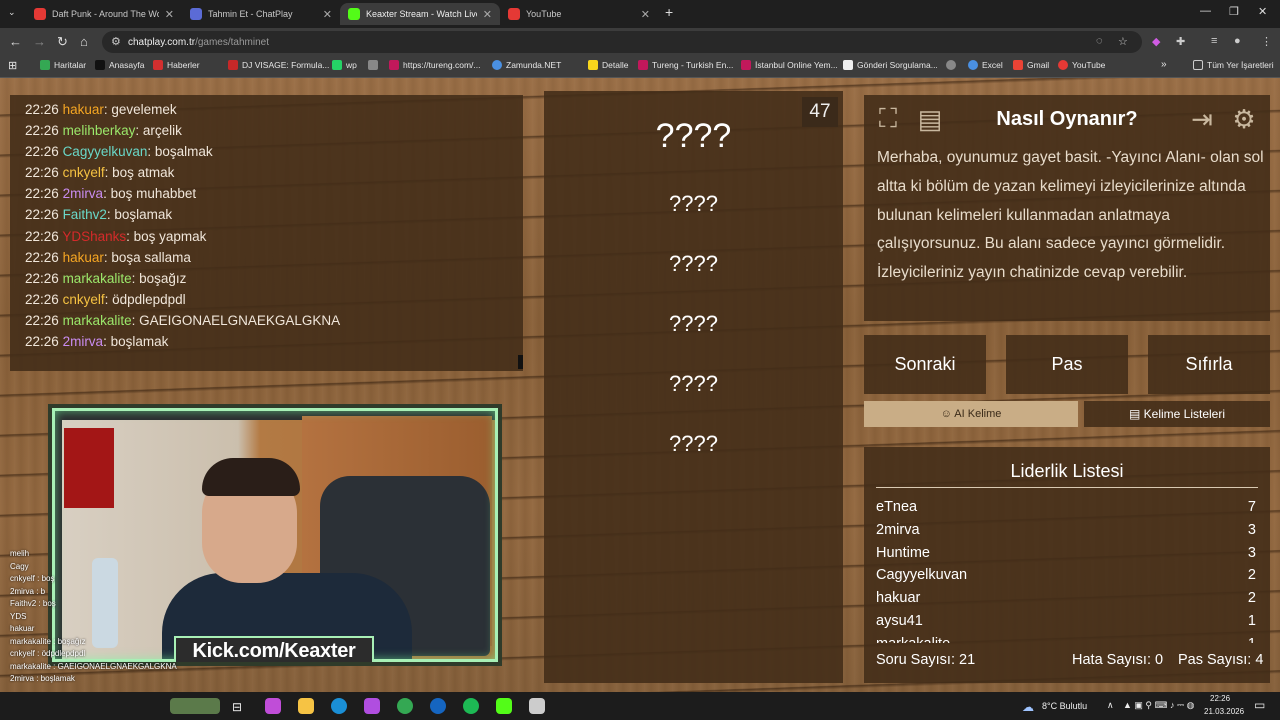  Describe the element at coordinates (579, 14) in the screenshot. I see `tab-youtube: YouTube ✕` at that location.